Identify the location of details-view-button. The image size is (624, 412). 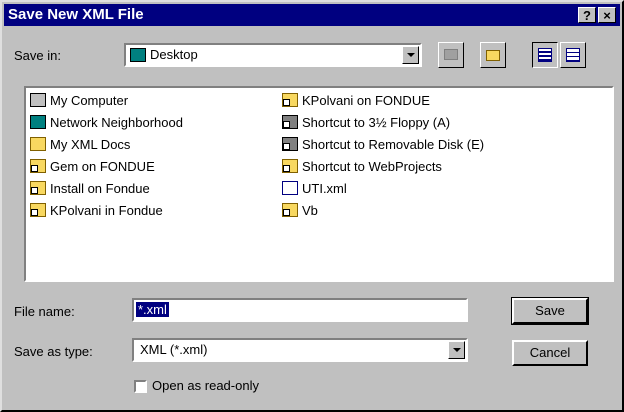
(573, 55).